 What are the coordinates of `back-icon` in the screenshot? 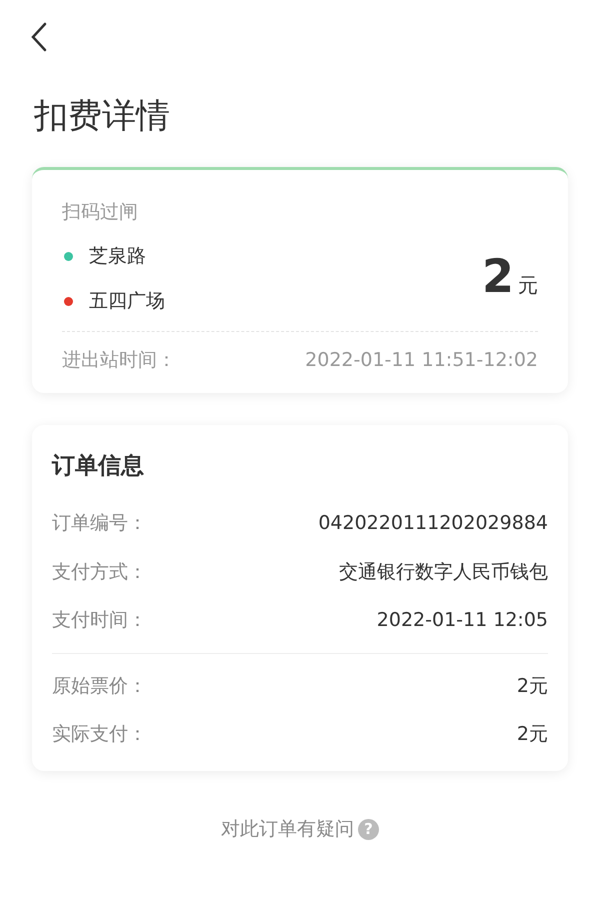 It's located at (39, 37).